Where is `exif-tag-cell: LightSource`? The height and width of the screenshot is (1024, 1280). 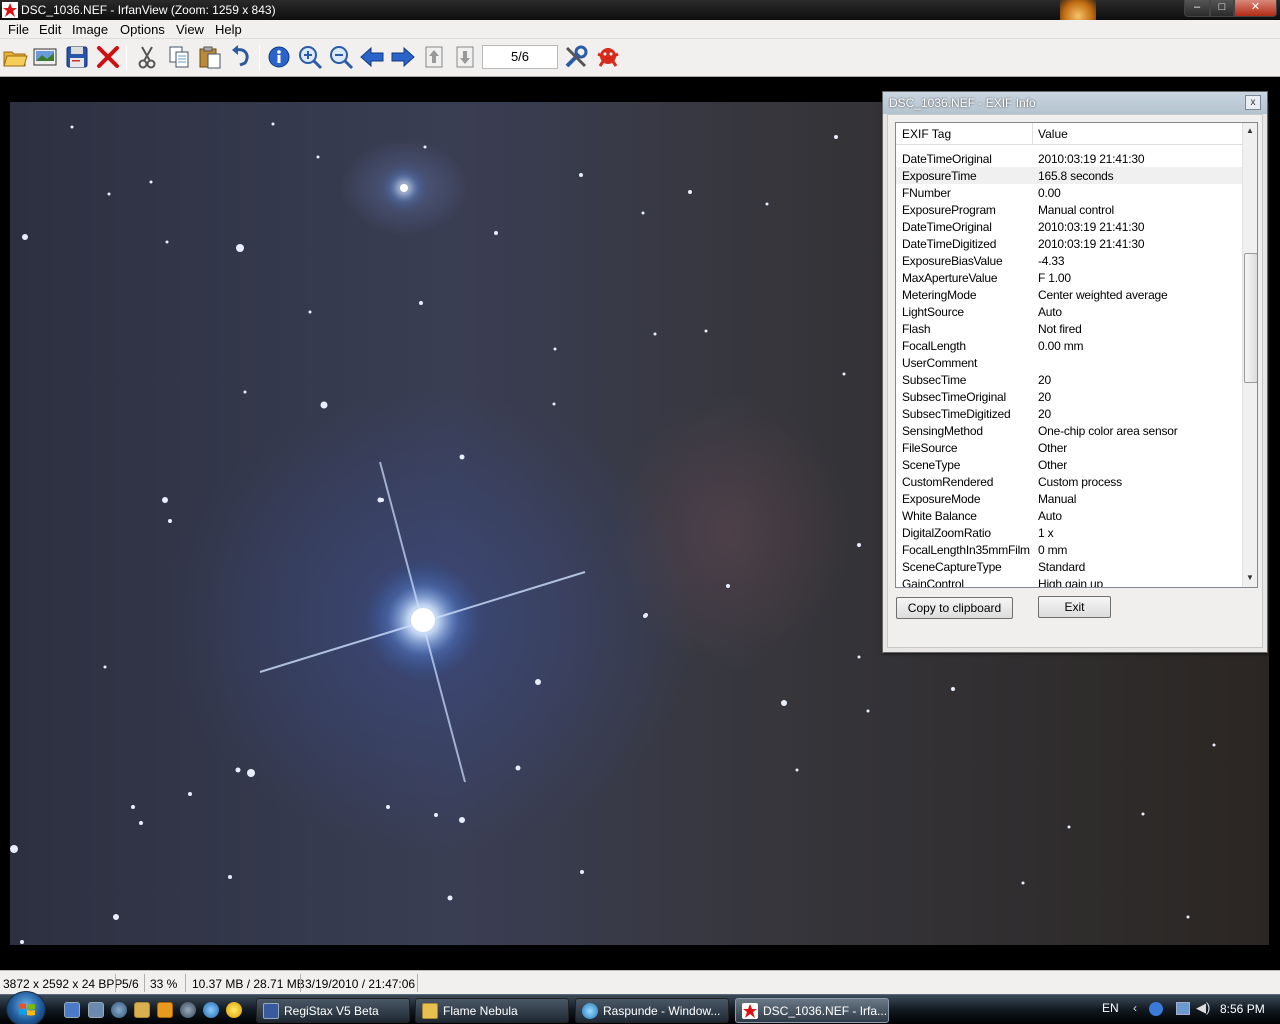 exif-tag-cell: LightSource is located at coordinates (933, 312).